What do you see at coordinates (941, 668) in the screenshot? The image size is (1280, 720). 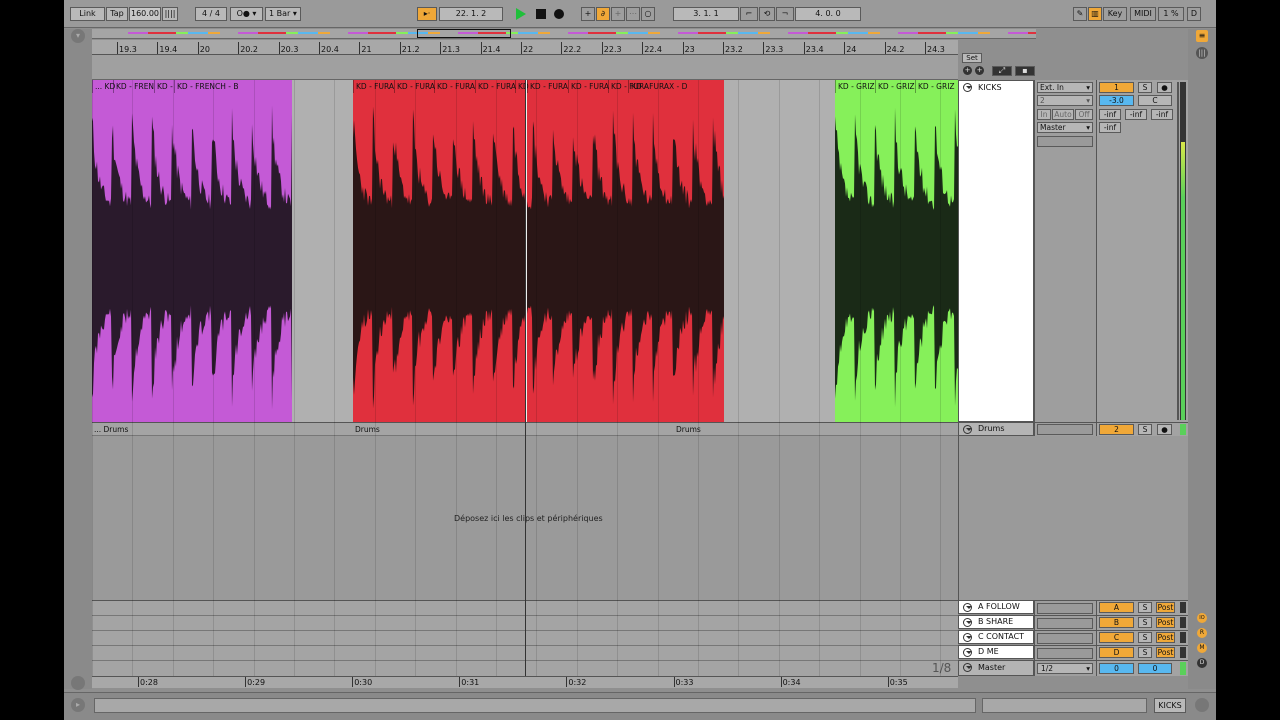 I see `zoom-display: 1/8` at bounding box center [941, 668].